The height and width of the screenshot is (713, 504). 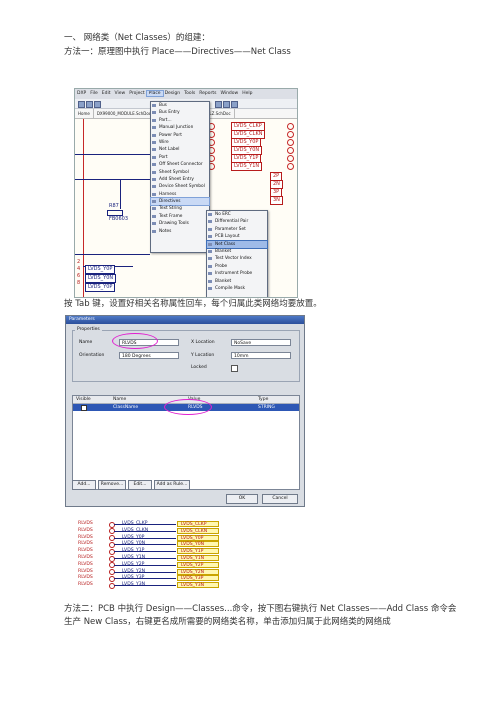 What do you see at coordinates (180, 135) in the screenshot?
I see `menu-item: Power Port` at bounding box center [180, 135].